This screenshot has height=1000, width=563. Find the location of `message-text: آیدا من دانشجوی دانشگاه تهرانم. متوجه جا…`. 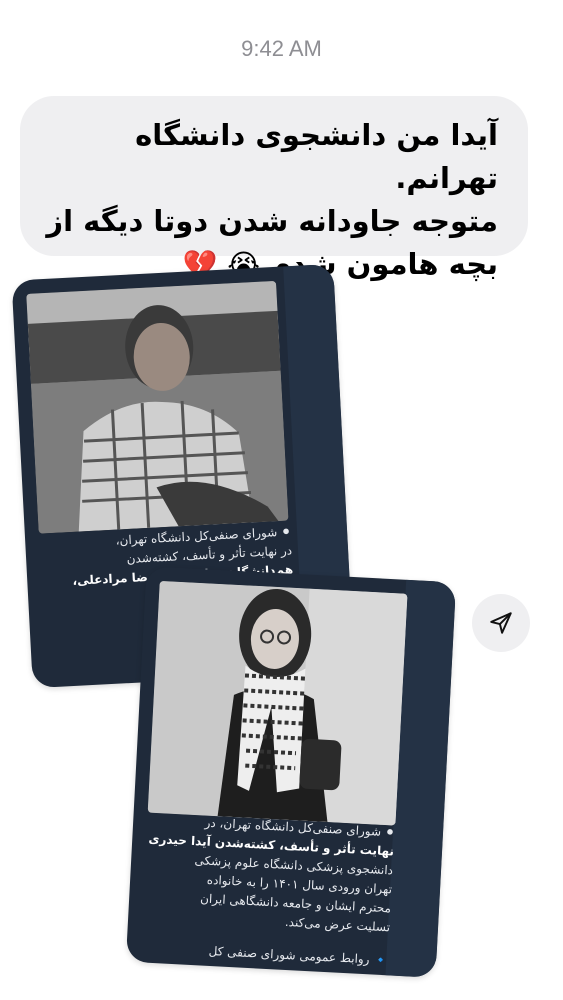

message-text: آیدا من دانشجوی دانشگاه تهرانم. متوجه جا… is located at coordinates (272, 200).